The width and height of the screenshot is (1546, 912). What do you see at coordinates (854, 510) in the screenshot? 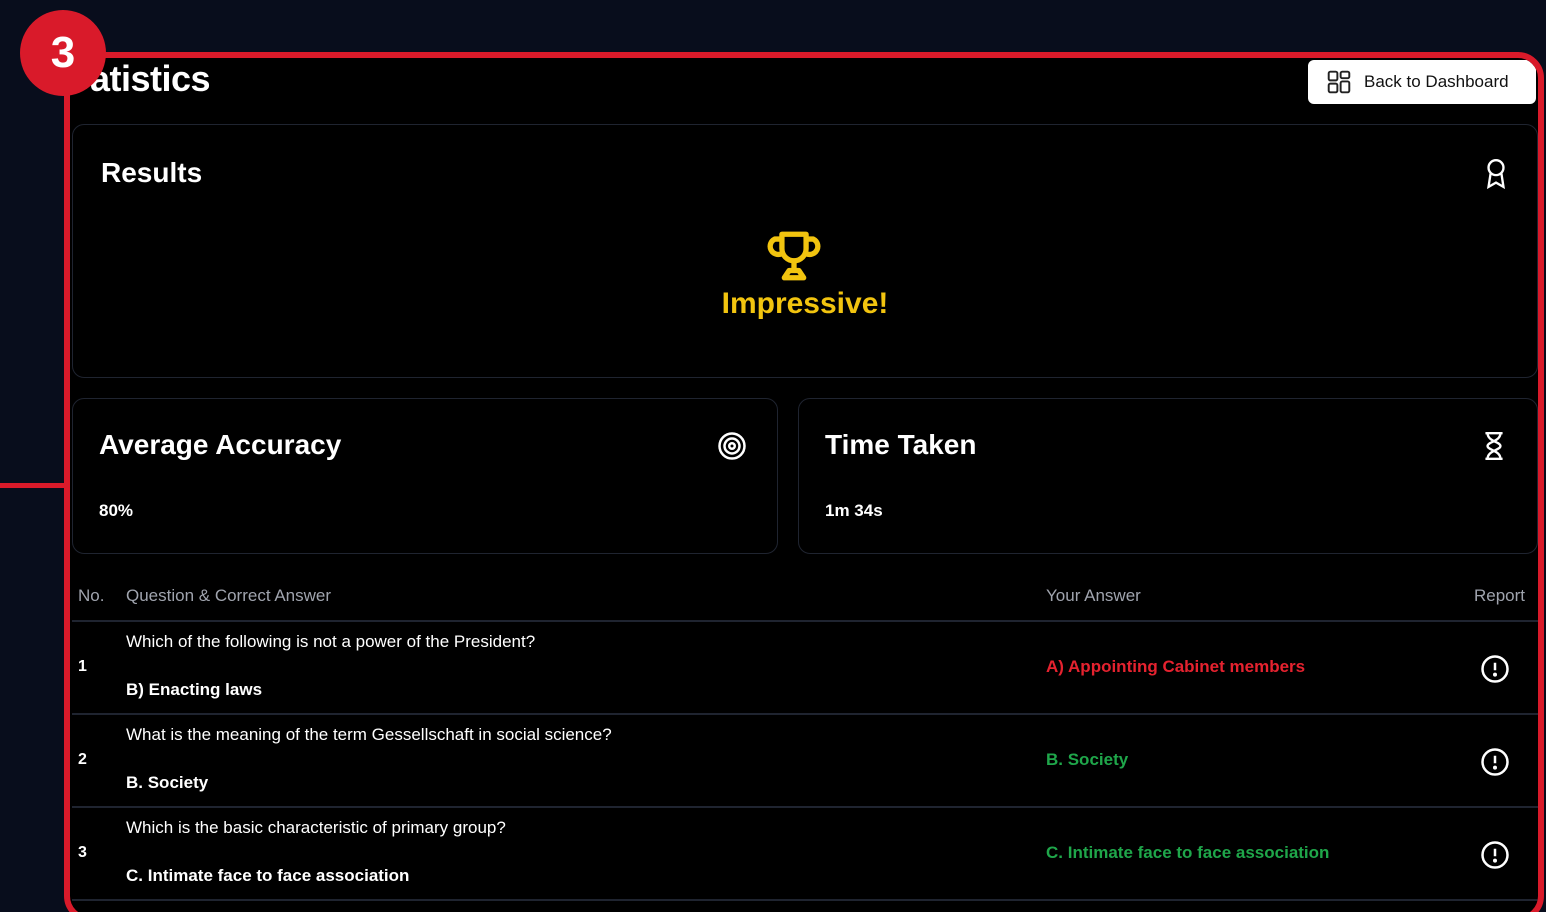
I see `time-value: 1m 34s` at bounding box center [854, 510].